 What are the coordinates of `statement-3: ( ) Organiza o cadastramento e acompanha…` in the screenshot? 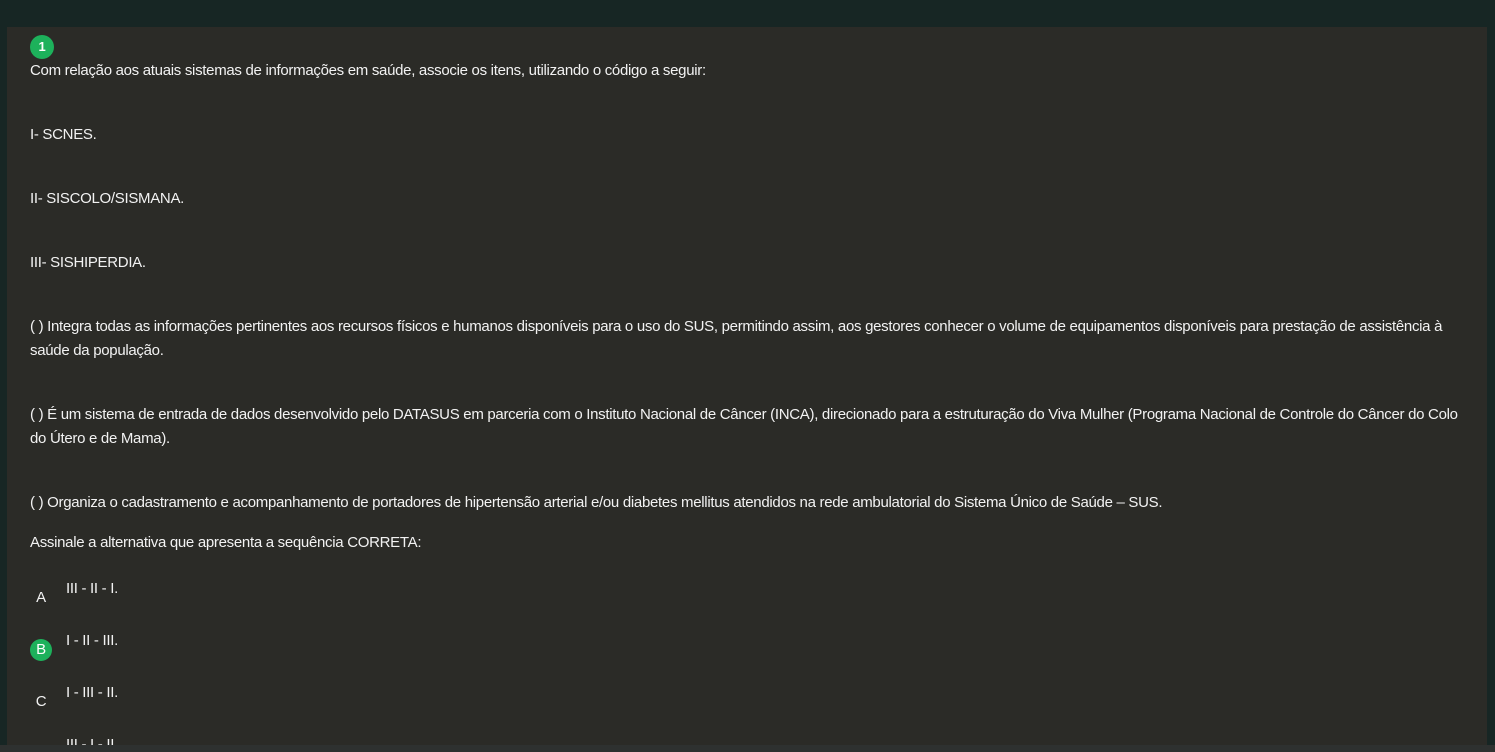 It's located at (596, 502).